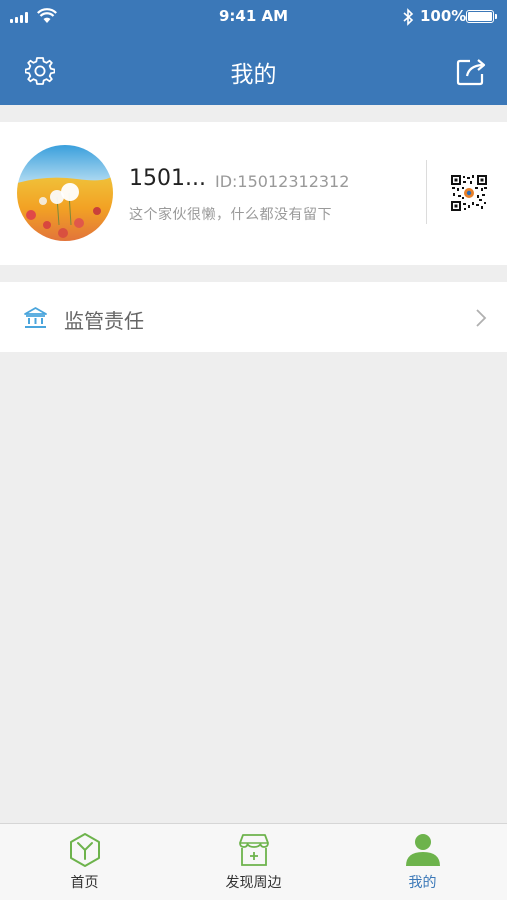  I want to click on page-title: 我的, so click(253, 75).